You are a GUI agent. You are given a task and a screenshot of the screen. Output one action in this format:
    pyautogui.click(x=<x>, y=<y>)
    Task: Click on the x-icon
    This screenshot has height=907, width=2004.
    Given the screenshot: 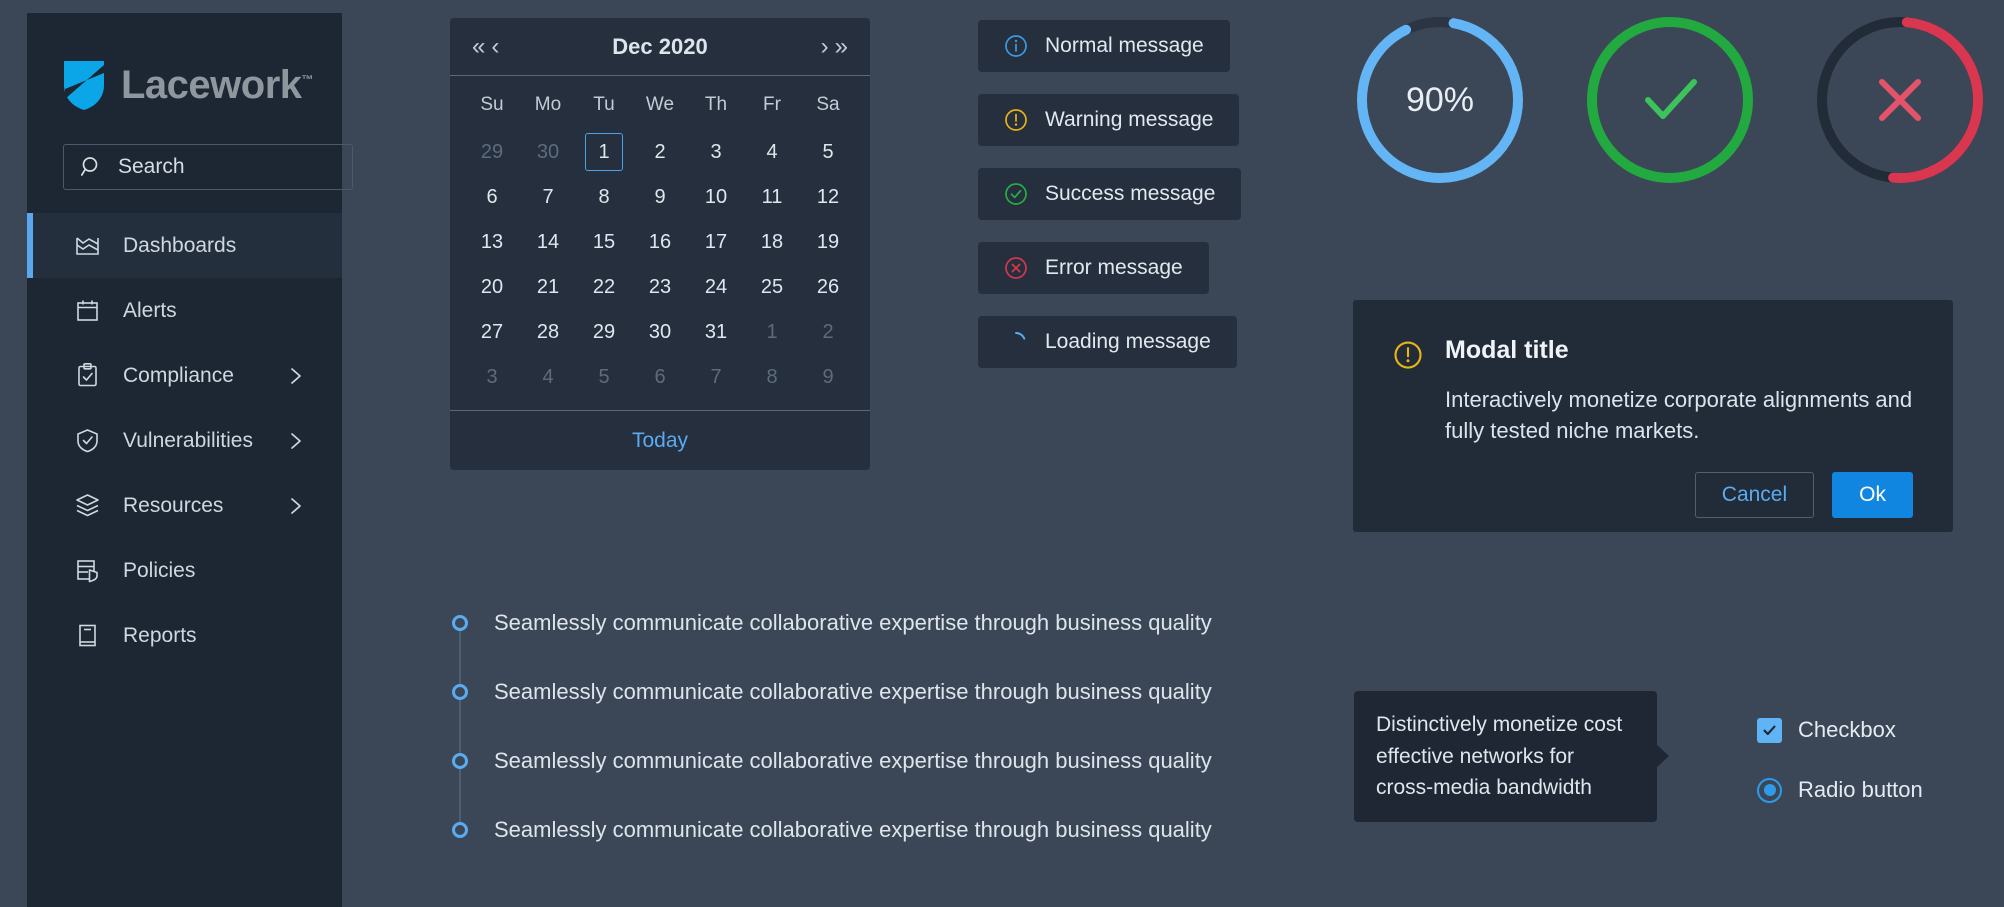 What is the action you would take?
    pyautogui.click(x=1900, y=100)
    